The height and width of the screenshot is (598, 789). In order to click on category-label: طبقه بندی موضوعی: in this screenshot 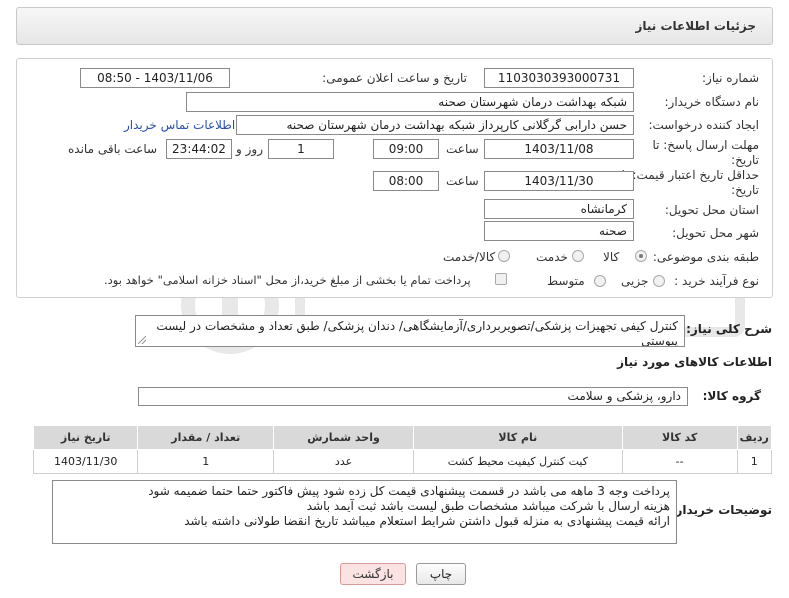, I will do `click(705, 257)`.